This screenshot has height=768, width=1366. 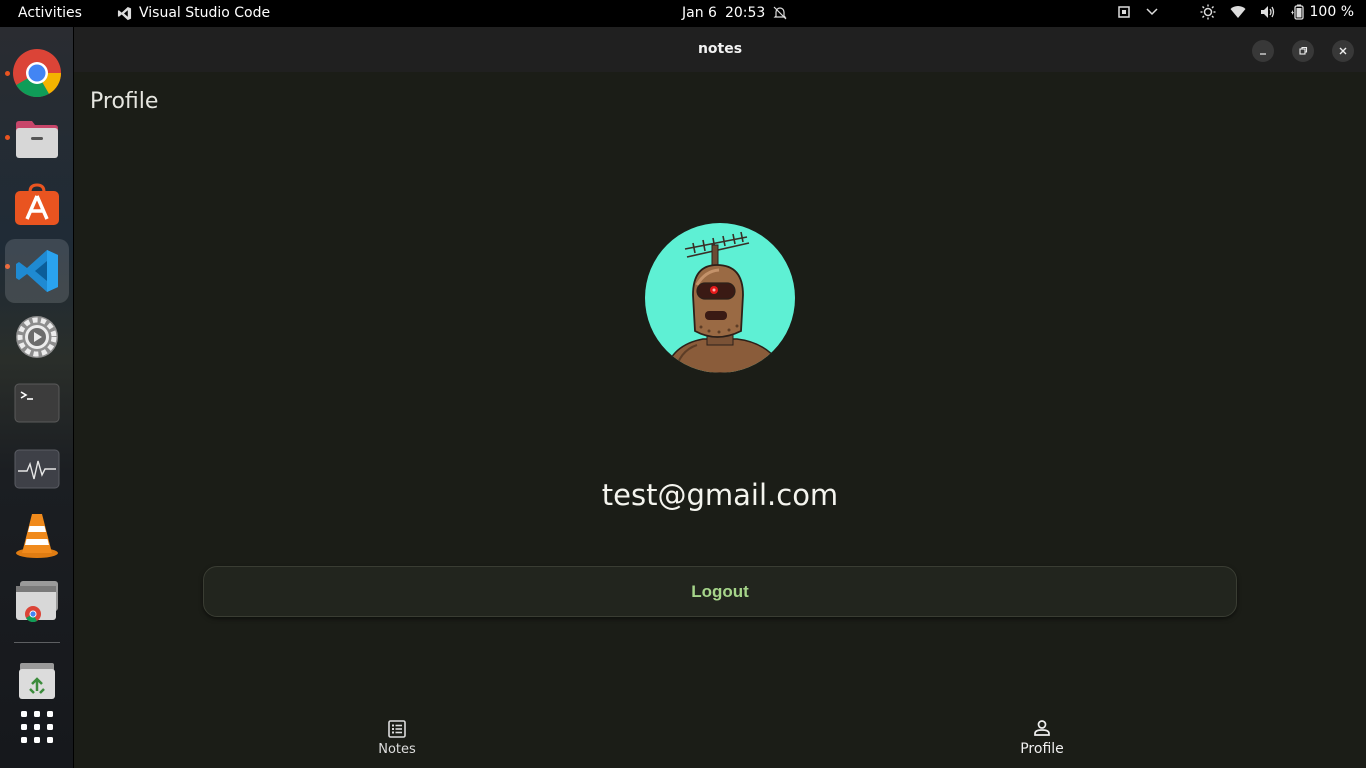 What do you see at coordinates (780, 13) in the screenshot?
I see `notifications-muted-icon` at bounding box center [780, 13].